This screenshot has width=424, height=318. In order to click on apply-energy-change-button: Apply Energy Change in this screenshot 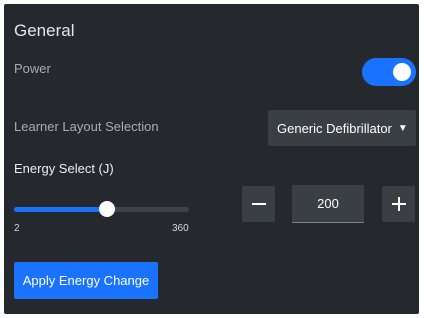, I will do `click(86, 280)`.